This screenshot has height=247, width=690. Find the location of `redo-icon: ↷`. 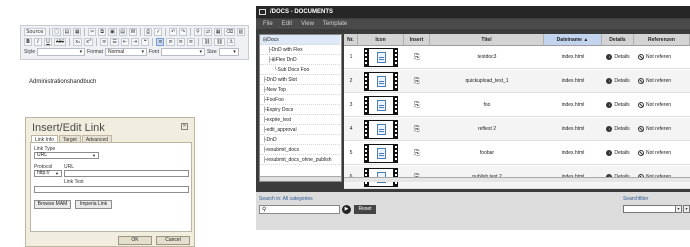

redo-icon: ↷ is located at coordinates (183, 32).